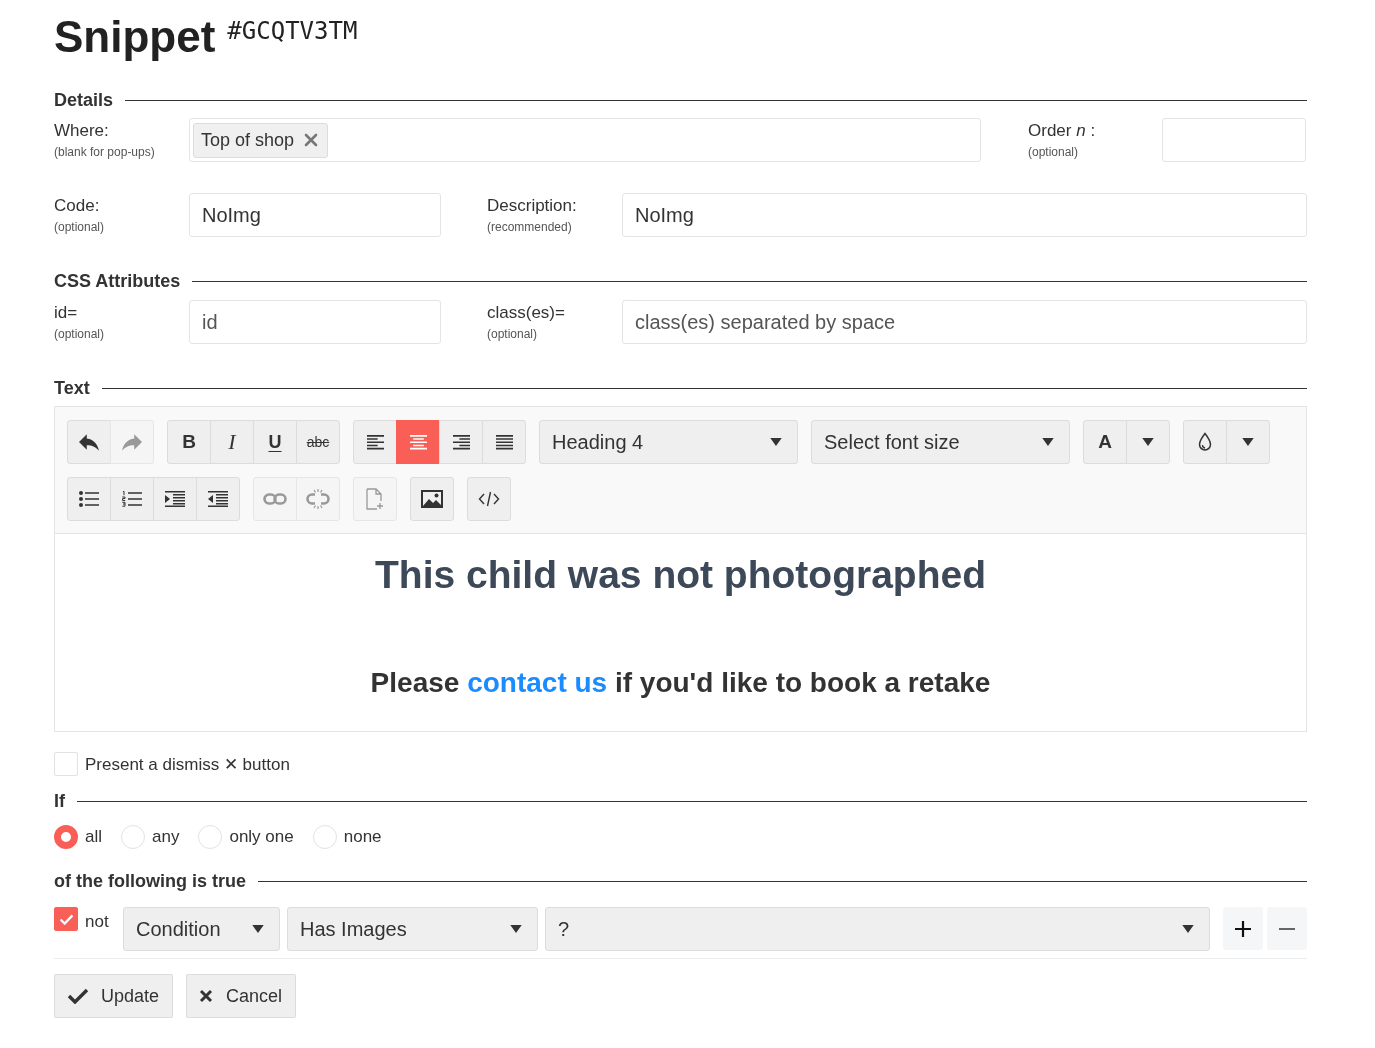  What do you see at coordinates (201, 929) in the screenshot?
I see `condition-type-dropdown: Condition` at bounding box center [201, 929].